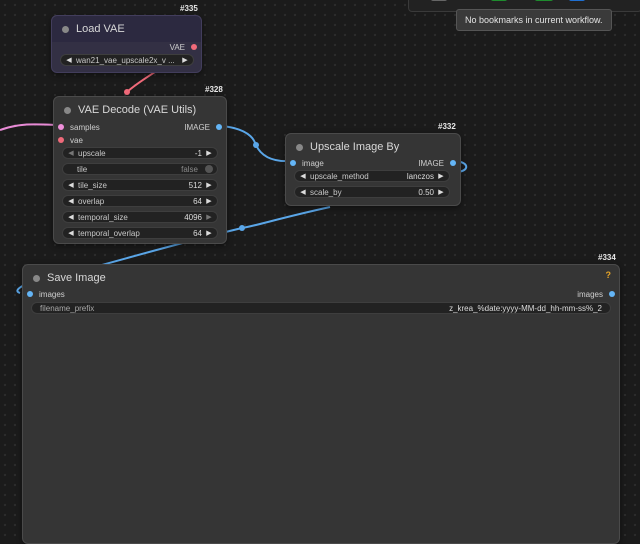 The width and height of the screenshot is (640, 544). I want to click on widget-tile-size: ◀ tile_size 512 ▶, so click(140, 185).